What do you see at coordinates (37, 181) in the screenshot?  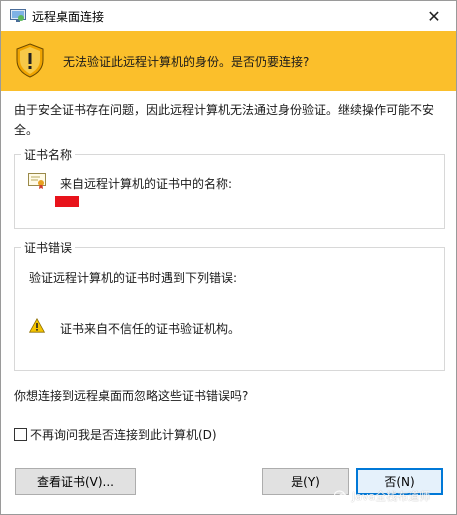 I see `certificate-icon` at bounding box center [37, 181].